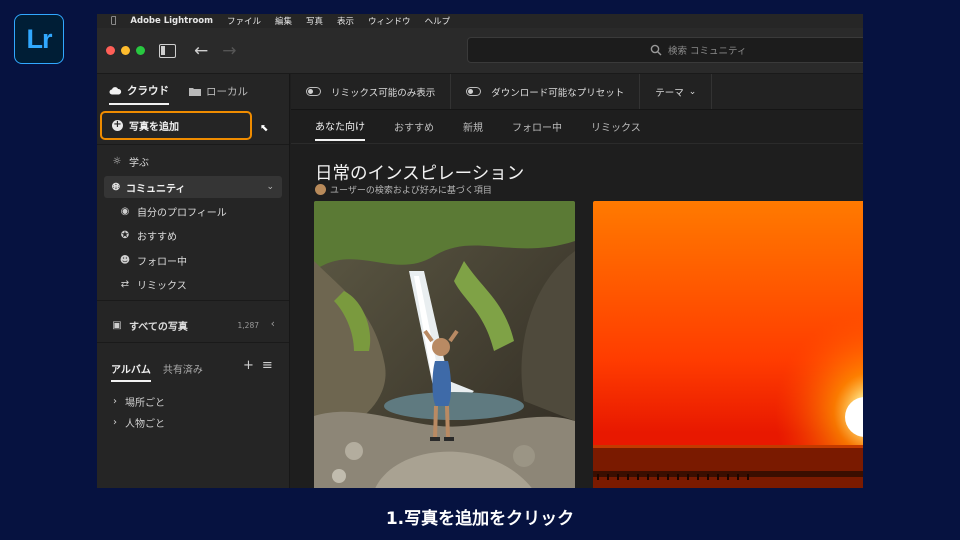  I want to click on tab-new: 新規, so click(473, 129).